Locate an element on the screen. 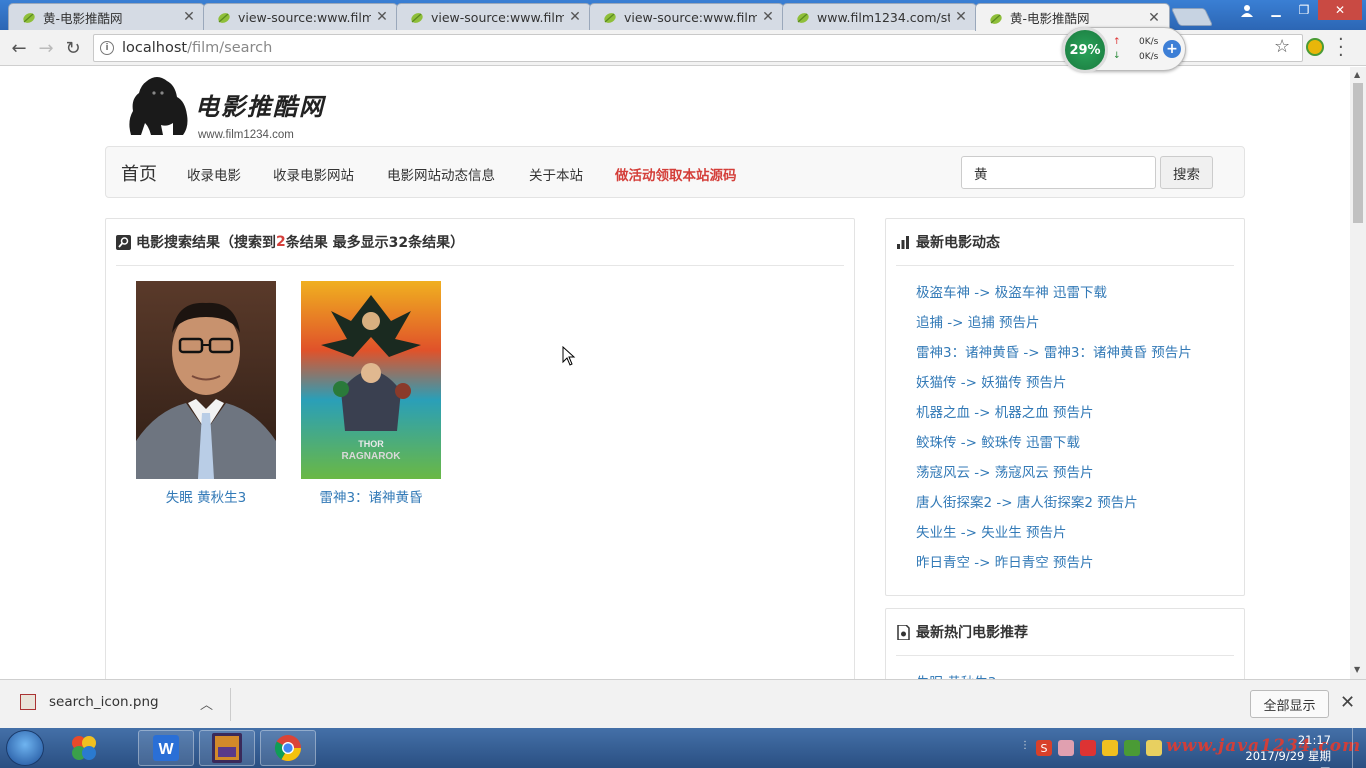 The image size is (1366, 768). download-arrow-icon: ↓ is located at coordinates (1117, 56).